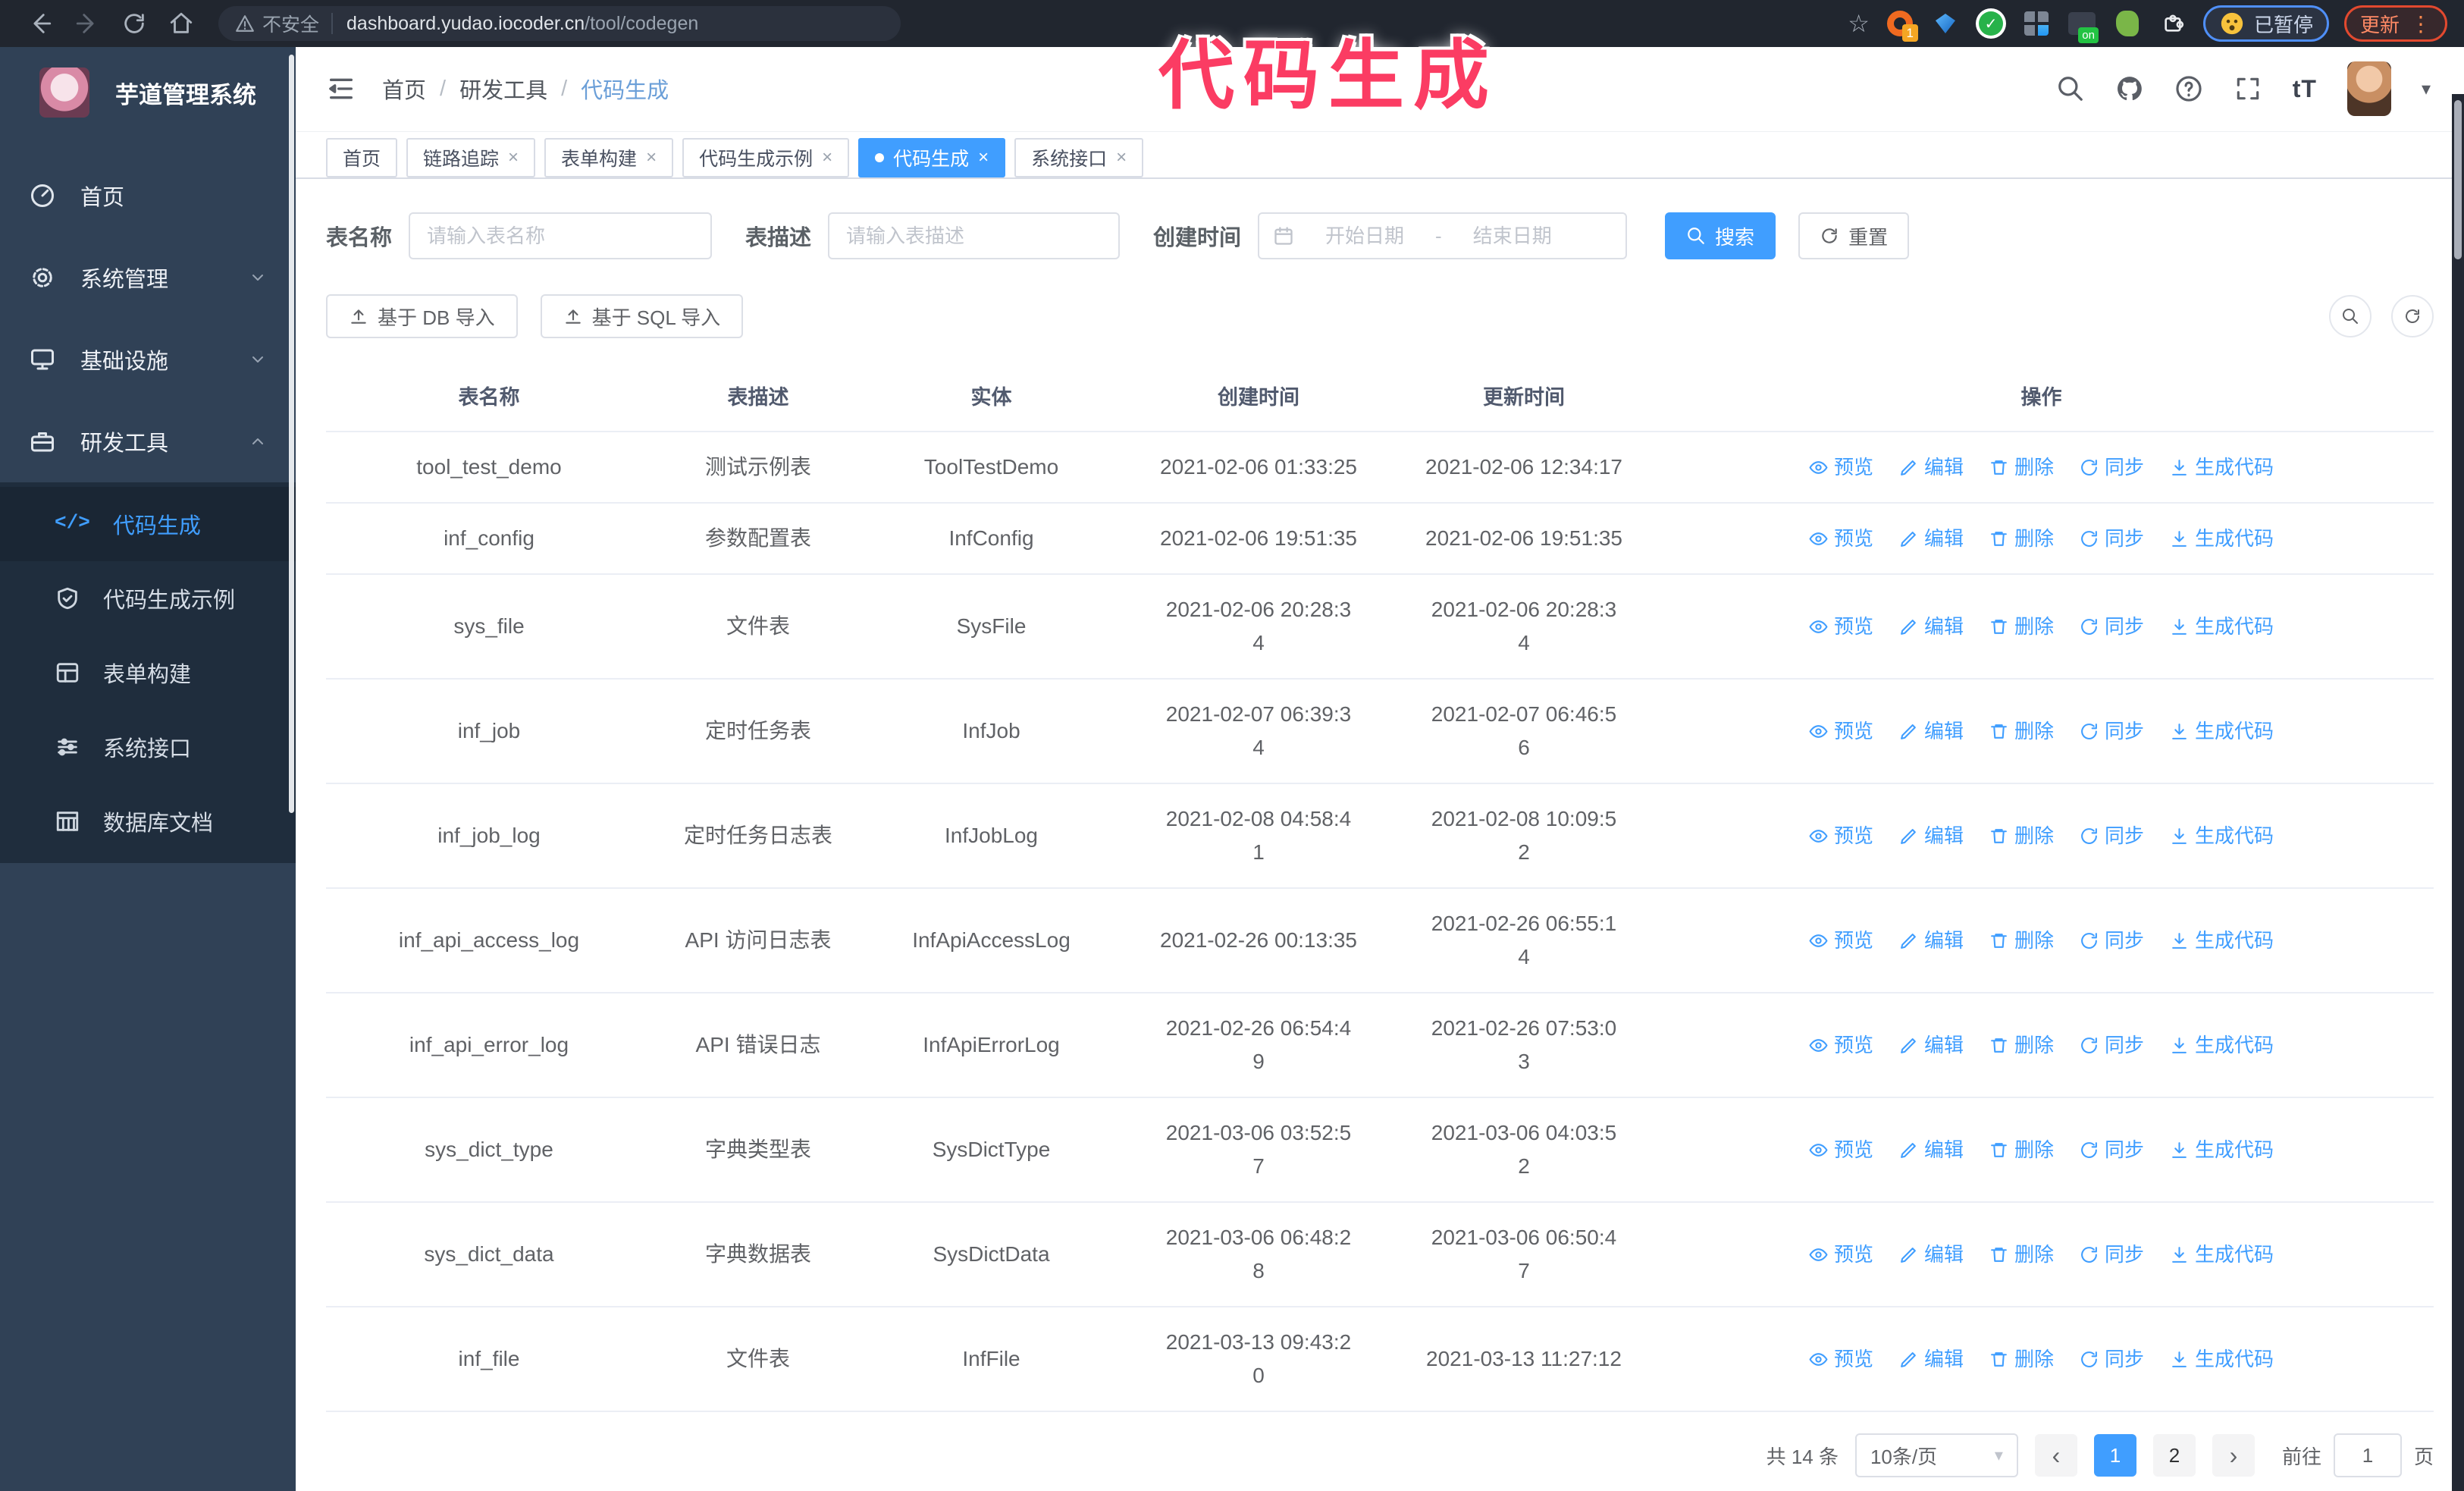 The image size is (2464, 1491). I want to click on sidebar-fold-icon, so click(341, 89).